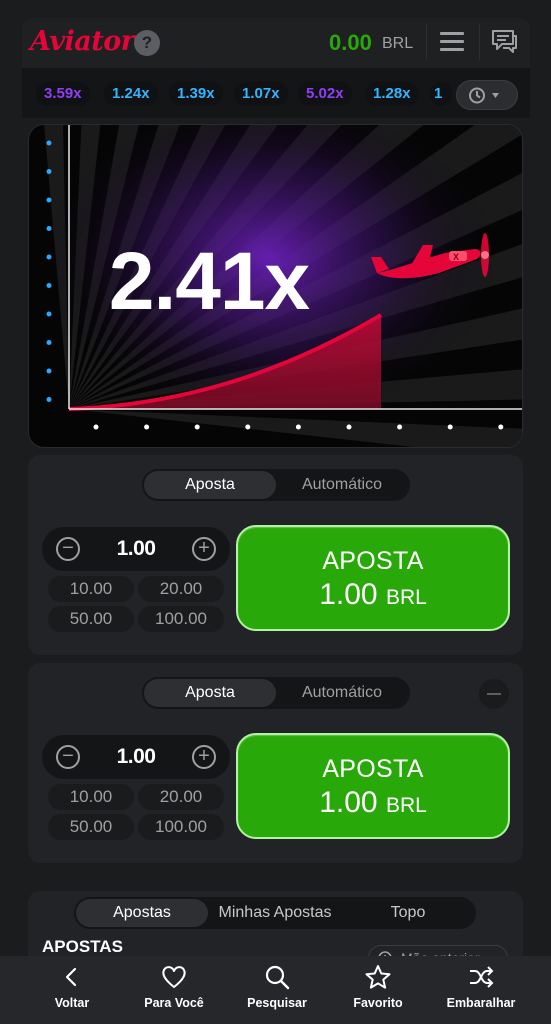 The image size is (551, 1024). I want to click on history-multiplier: 1, so click(441, 94).